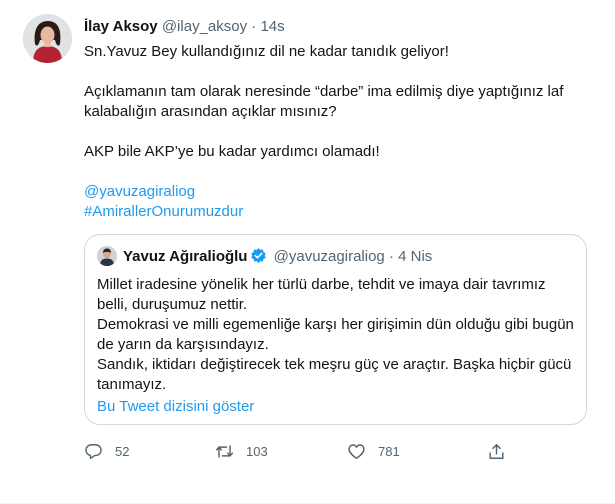 This screenshot has width=615, height=504. I want to click on author-avatar, so click(47, 38).